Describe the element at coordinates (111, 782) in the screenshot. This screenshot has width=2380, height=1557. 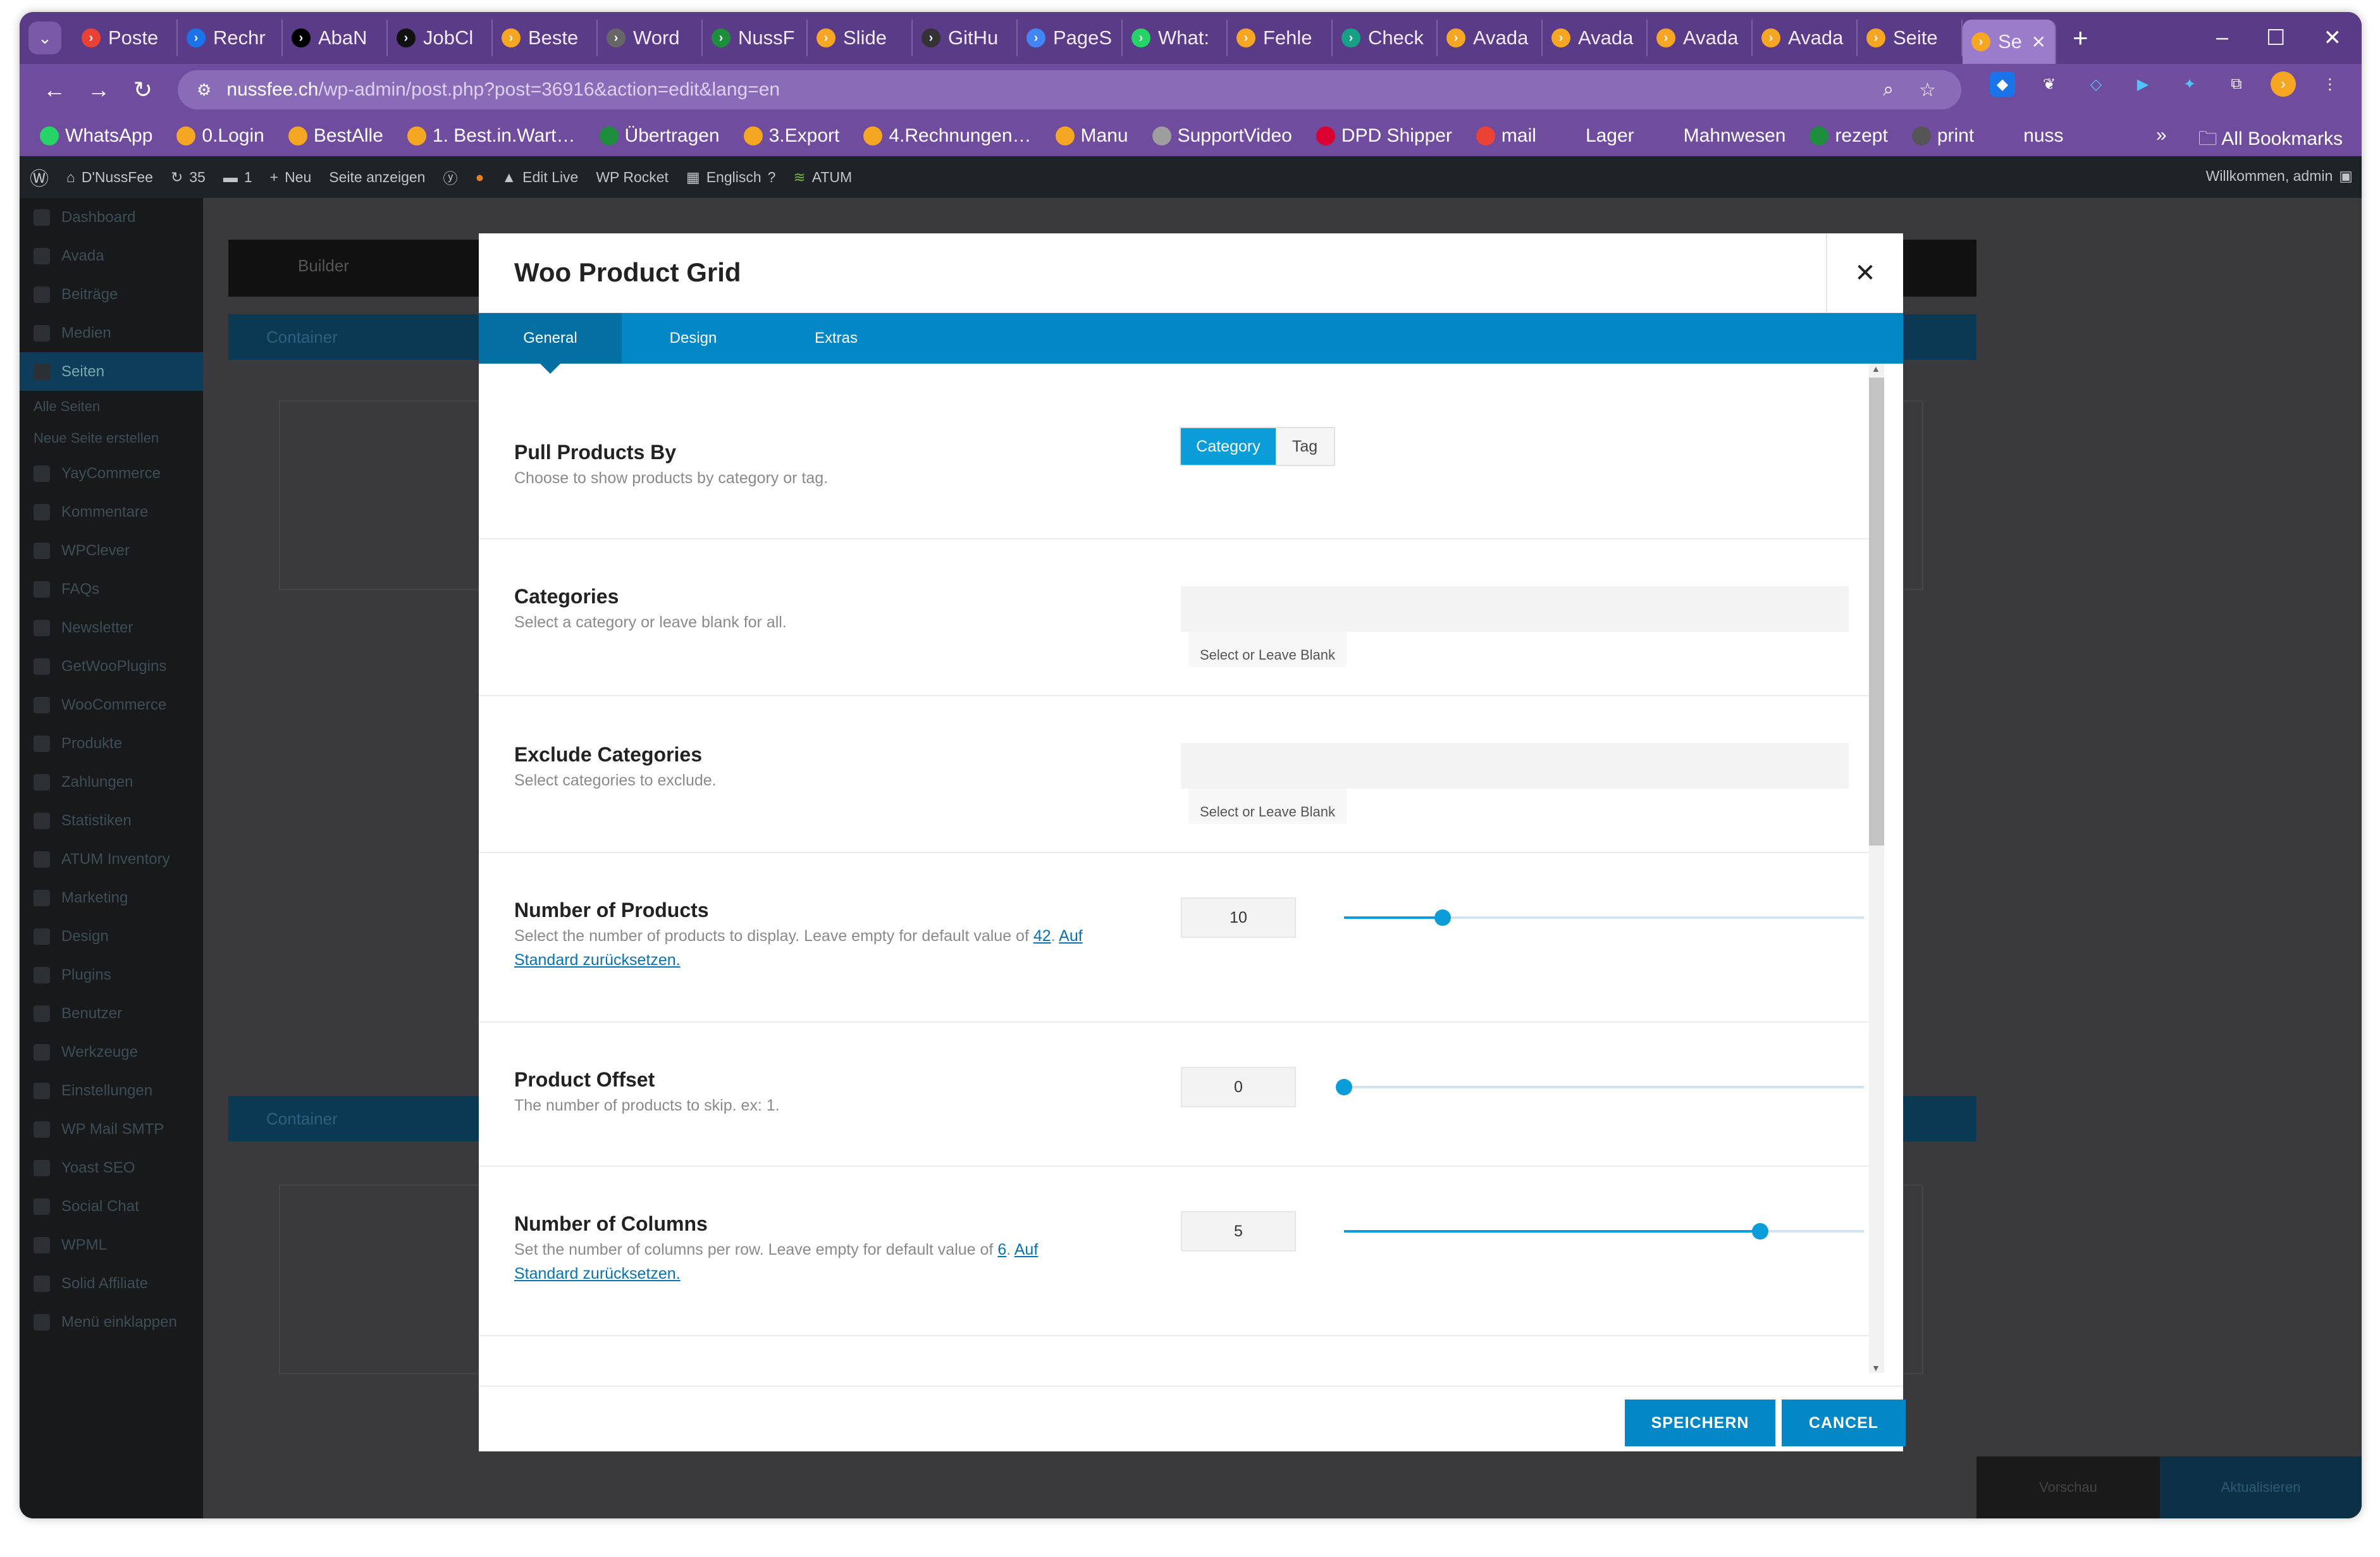
I see `wp-menu-item: Zahlungen` at that location.